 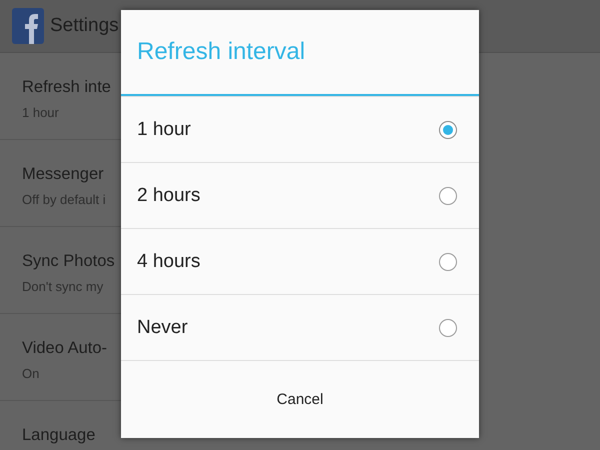 What do you see at coordinates (300, 53) in the screenshot?
I see `dialog-title: Refresh interval` at bounding box center [300, 53].